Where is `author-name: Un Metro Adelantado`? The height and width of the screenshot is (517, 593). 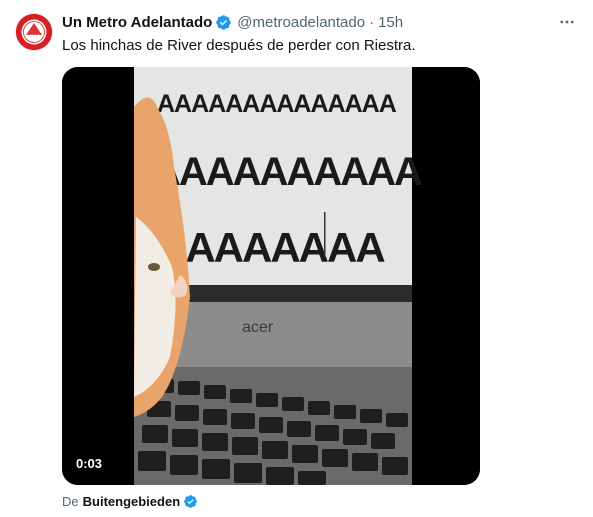 author-name: Un Metro Adelantado is located at coordinates (137, 22).